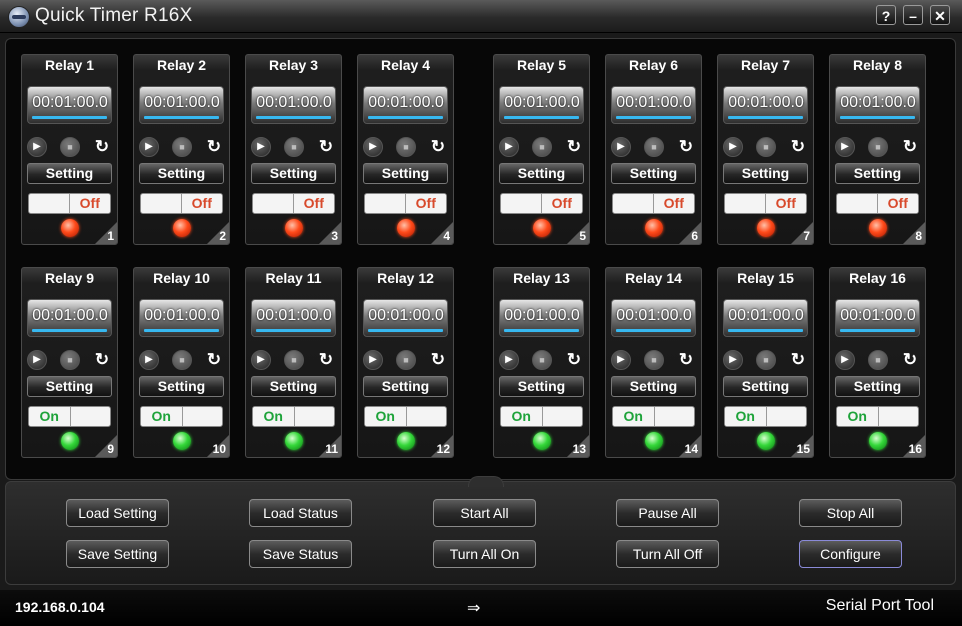 This screenshot has width=962, height=626. Describe the element at coordinates (850, 513) in the screenshot. I see `stop-all-button: Stop All` at that location.